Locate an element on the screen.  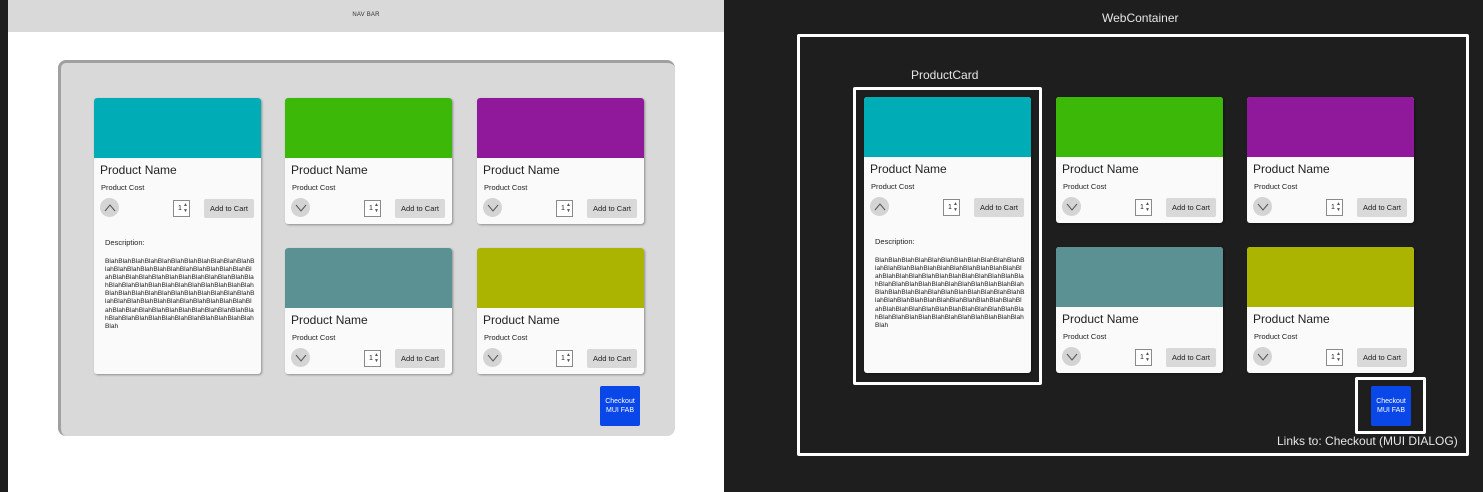
fab-label-line2: MUI FAB is located at coordinates (619, 410).